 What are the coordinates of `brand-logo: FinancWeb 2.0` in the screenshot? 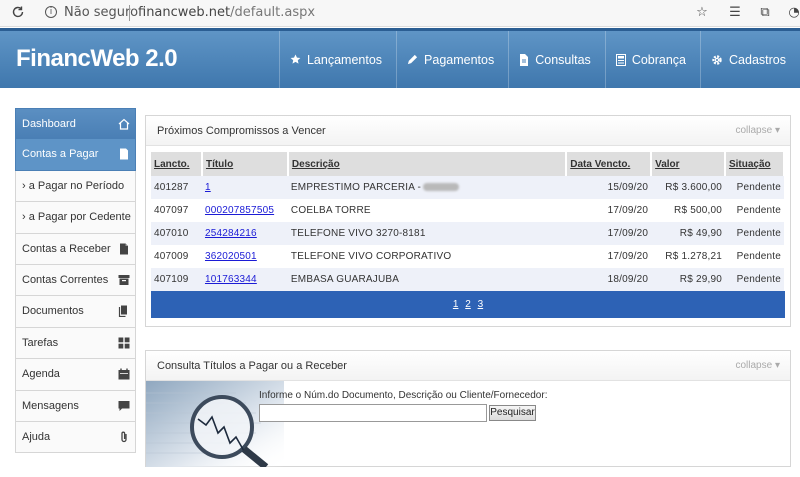 It's located at (97, 59).